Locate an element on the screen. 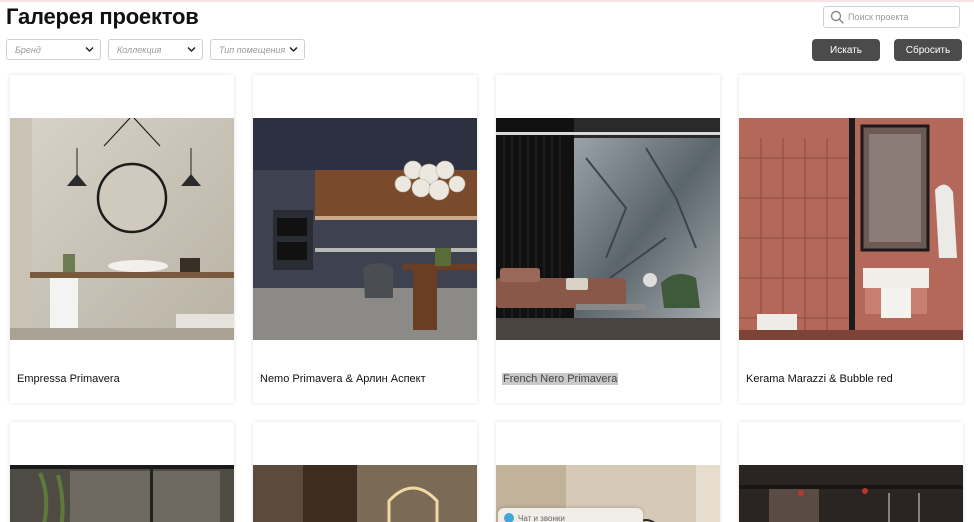 The height and width of the screenshot is (522, 974). project-card: French Nero Primavera is located at coordinates (608, 239).